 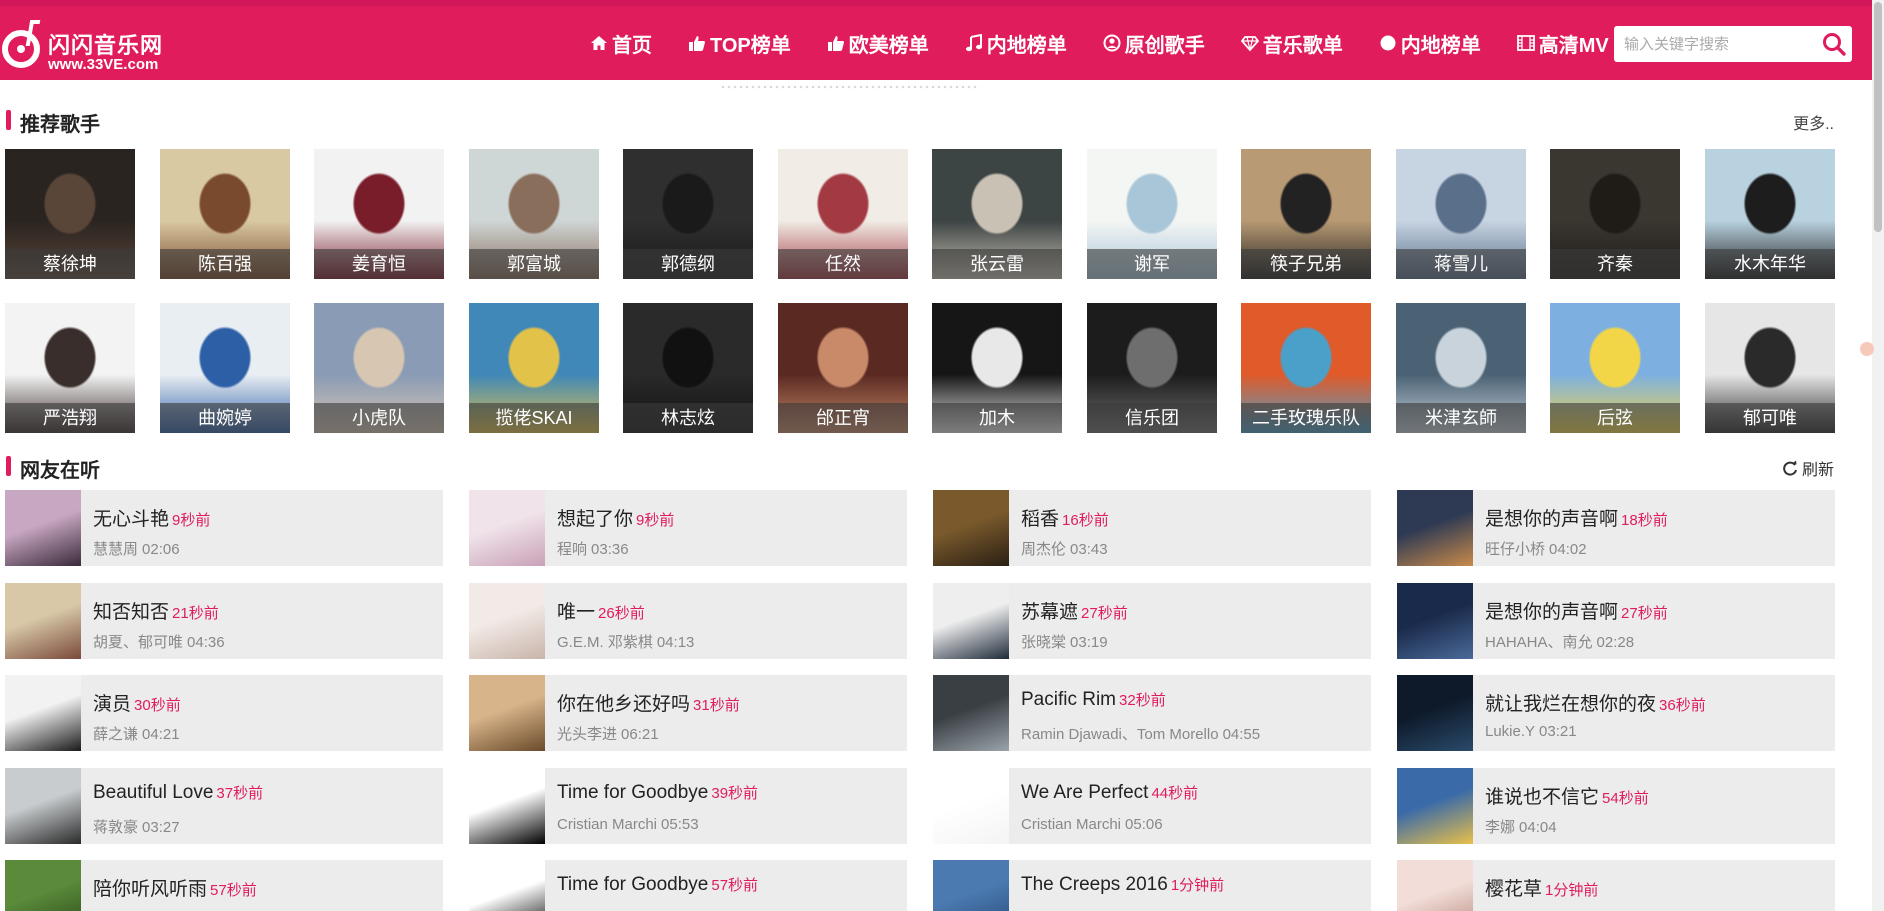 What do you see at coordinates (1615, 368) in the screenshot?
I see `singer-card: 后弦` at bounding box center [1615, 368].